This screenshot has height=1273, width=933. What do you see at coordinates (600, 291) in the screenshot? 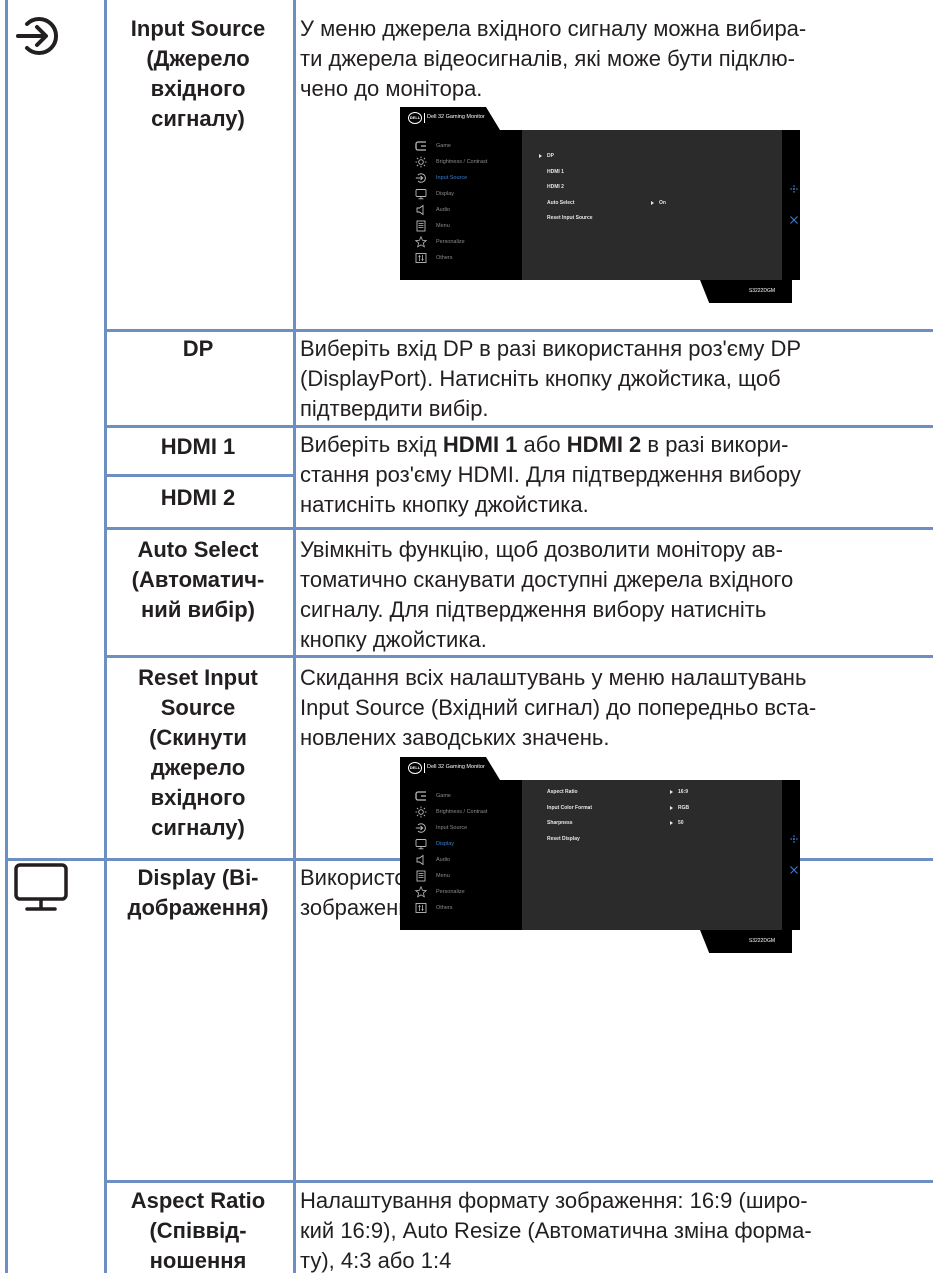
I see `osd-footer: S3222DGM` at bounding box center [600, 291].